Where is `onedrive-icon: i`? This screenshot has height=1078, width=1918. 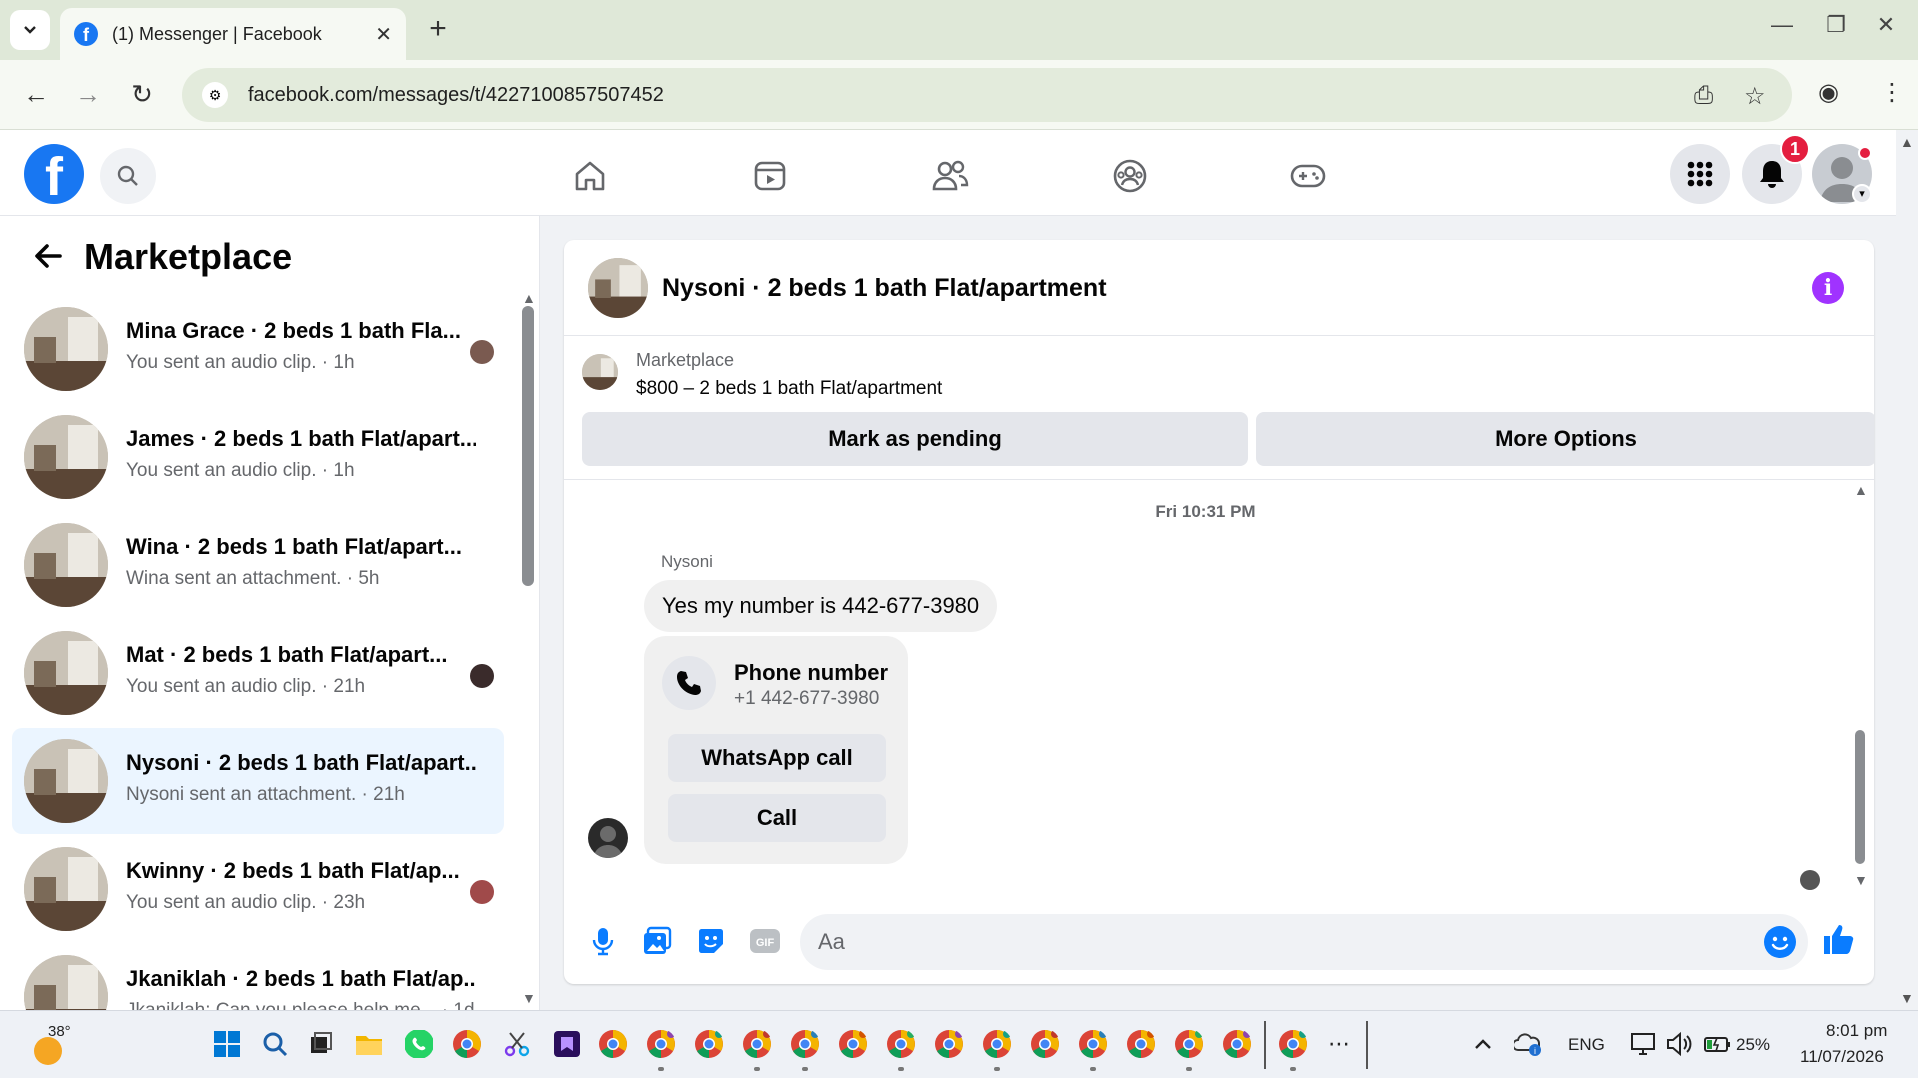 onedrive-icon: i is located at coordinates (1529, 1044).